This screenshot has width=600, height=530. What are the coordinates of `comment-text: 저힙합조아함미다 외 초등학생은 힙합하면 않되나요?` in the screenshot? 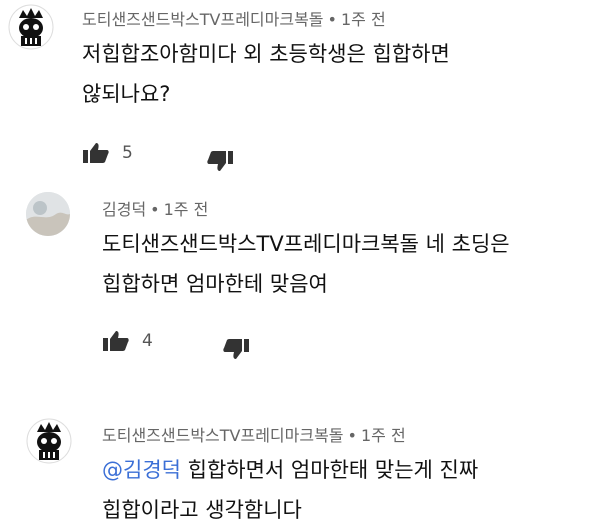 It's located at (266, 74).